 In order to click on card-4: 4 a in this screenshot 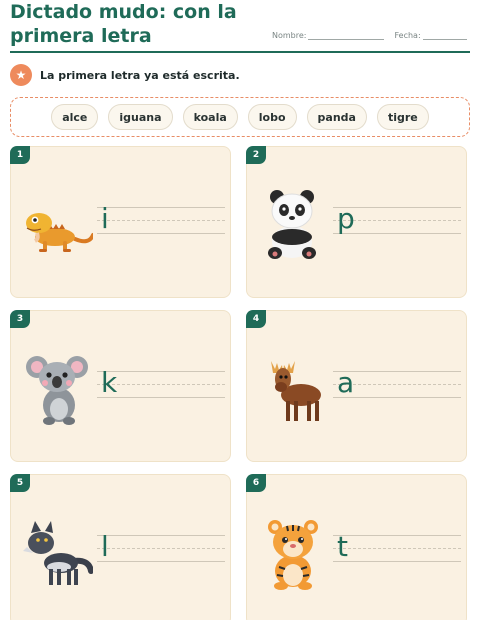, I will do `click(356, 386)`.